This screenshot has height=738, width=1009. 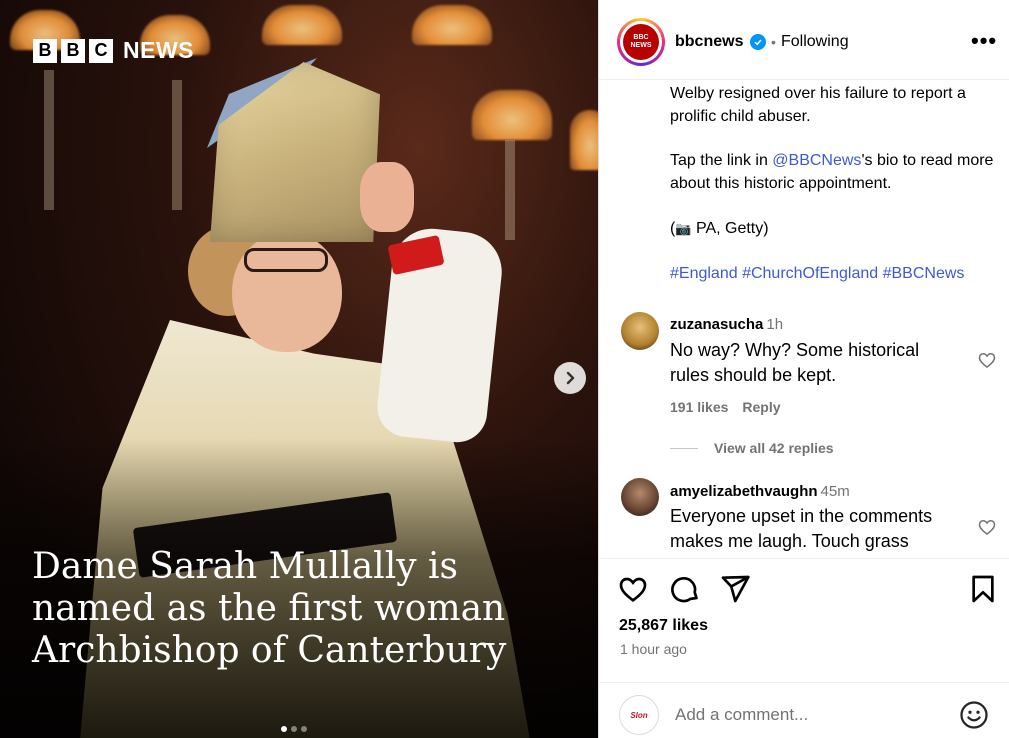 What do you see at coordinates (663, 626) in the screenshot?
I see `likes-count: 25,867 likes` at bounding box center [663, 626].